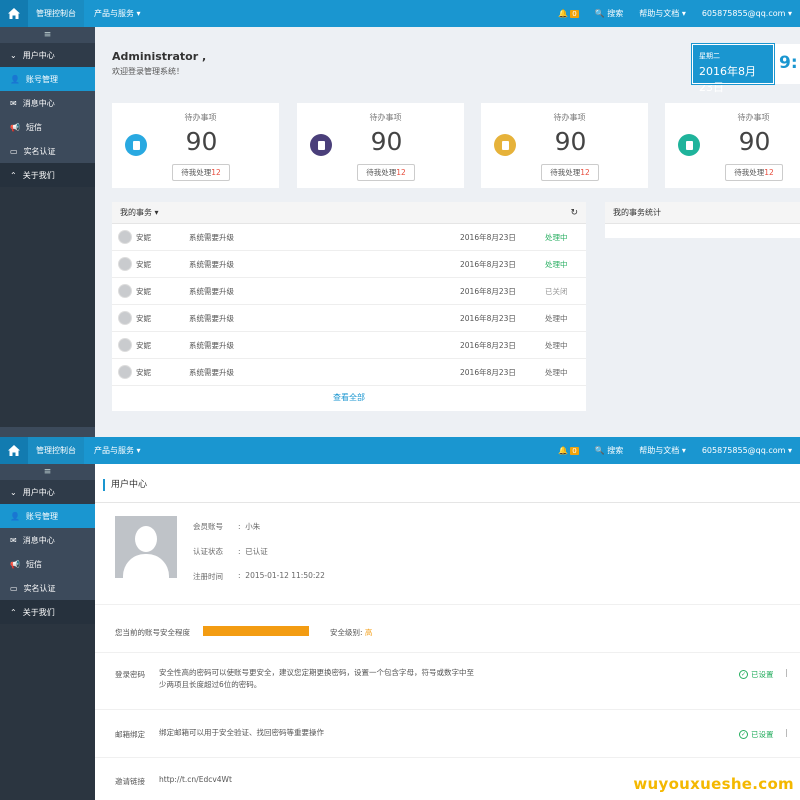  Describe the element at coordinates (349, 398) in the screenshot. I see `view-all-link: 查看全部` at that location.